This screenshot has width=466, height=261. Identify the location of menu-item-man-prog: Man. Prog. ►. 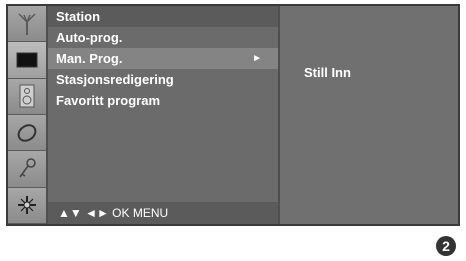
(163, 58).